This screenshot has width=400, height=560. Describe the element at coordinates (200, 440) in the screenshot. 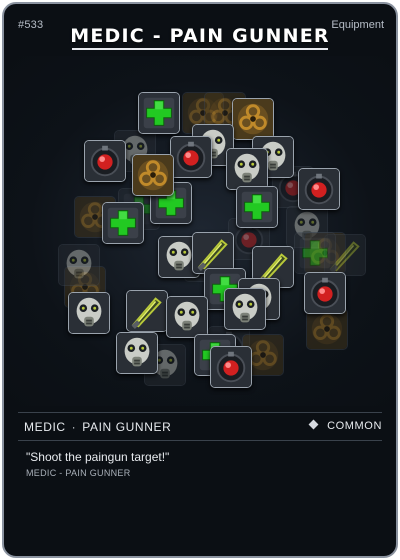

I see `bottom-divider` at that location.